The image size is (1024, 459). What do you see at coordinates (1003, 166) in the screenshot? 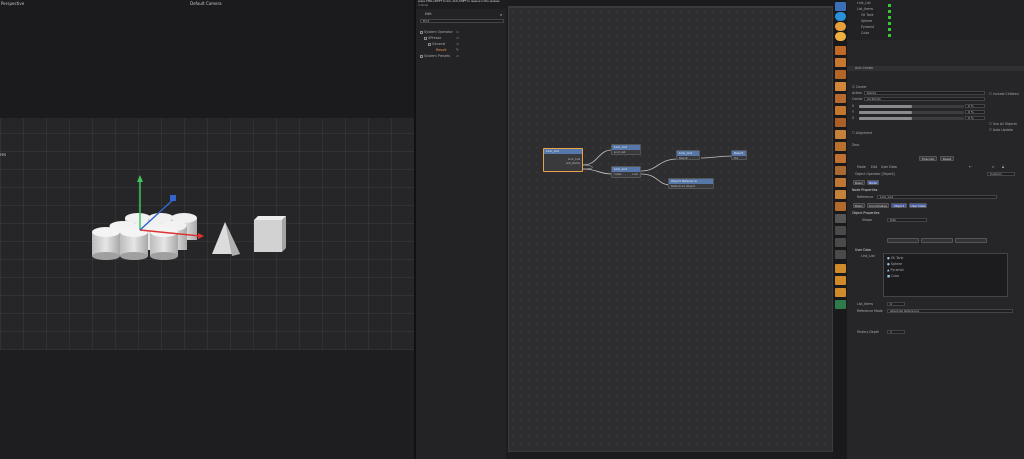
I see `lock-icon: 🔒︎` at bounding box center [1003, 166].